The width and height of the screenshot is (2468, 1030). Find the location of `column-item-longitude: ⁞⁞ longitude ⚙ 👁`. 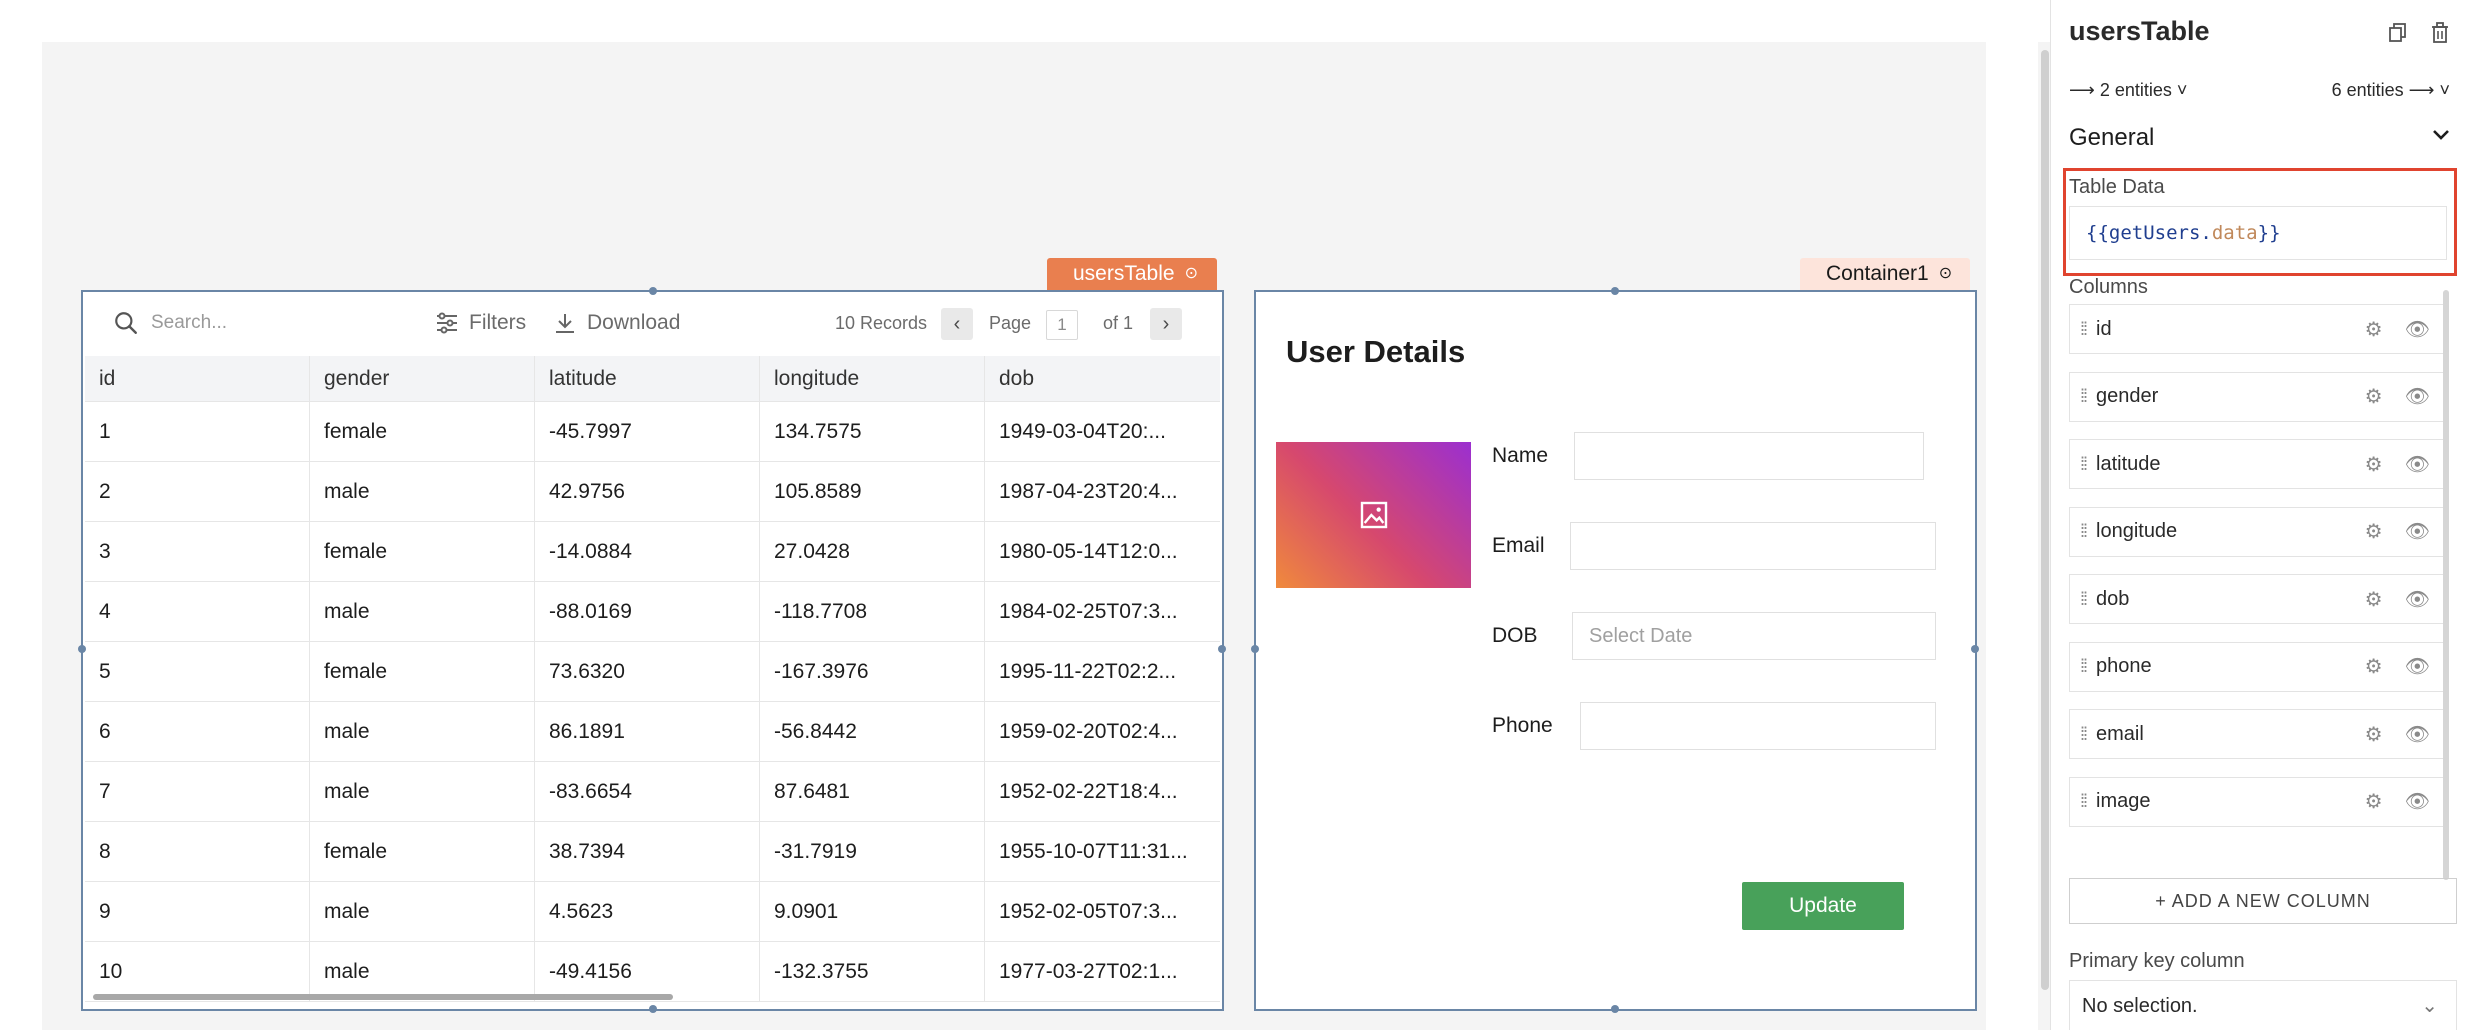

column-item-longitude: ⁞⁞ longitude ⚙ 👁 is located at coordinates (2259, 531).